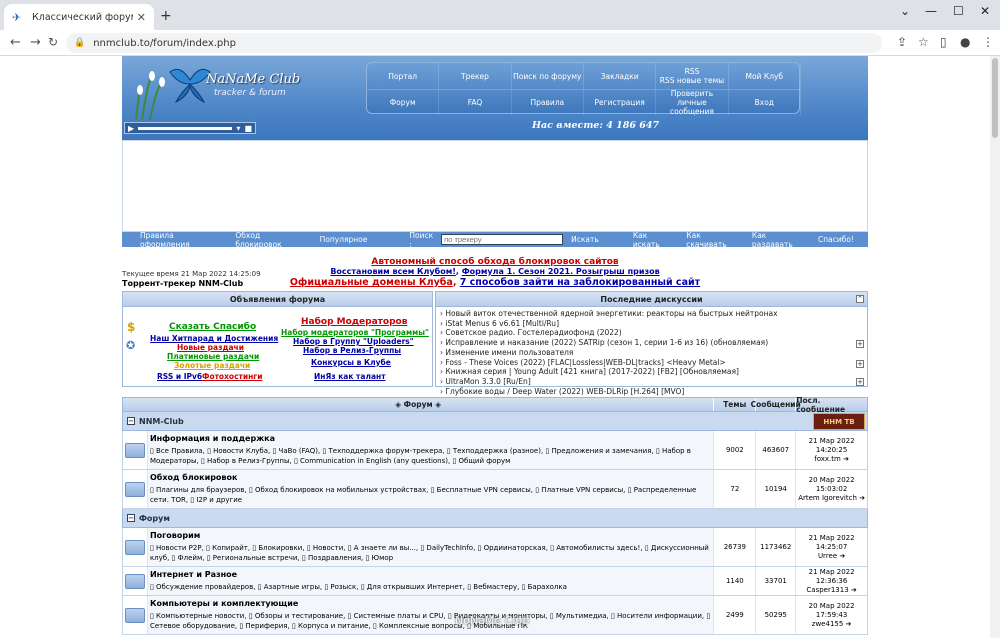  I want to click on search-input, so click(502, 239).